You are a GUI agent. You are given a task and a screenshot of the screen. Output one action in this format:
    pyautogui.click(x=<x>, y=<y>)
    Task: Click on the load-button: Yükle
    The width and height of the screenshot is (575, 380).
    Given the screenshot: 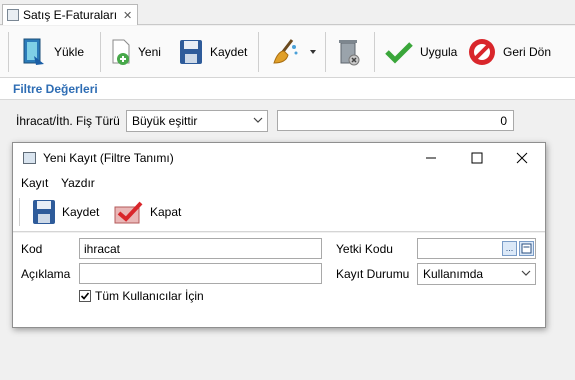 What is the action you would take?
    pyautogui.click(x=53, y=52)
    